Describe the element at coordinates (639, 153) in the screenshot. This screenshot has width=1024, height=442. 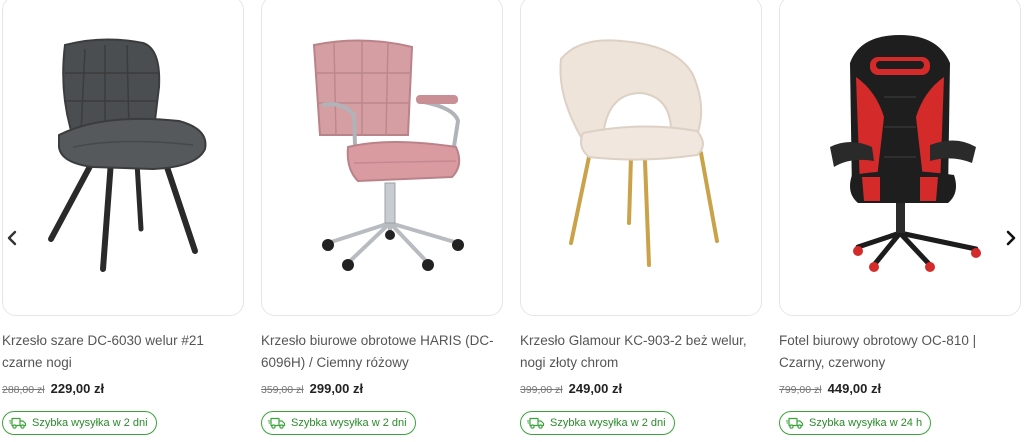
I see `beige-glamour-chair-image` at that location.